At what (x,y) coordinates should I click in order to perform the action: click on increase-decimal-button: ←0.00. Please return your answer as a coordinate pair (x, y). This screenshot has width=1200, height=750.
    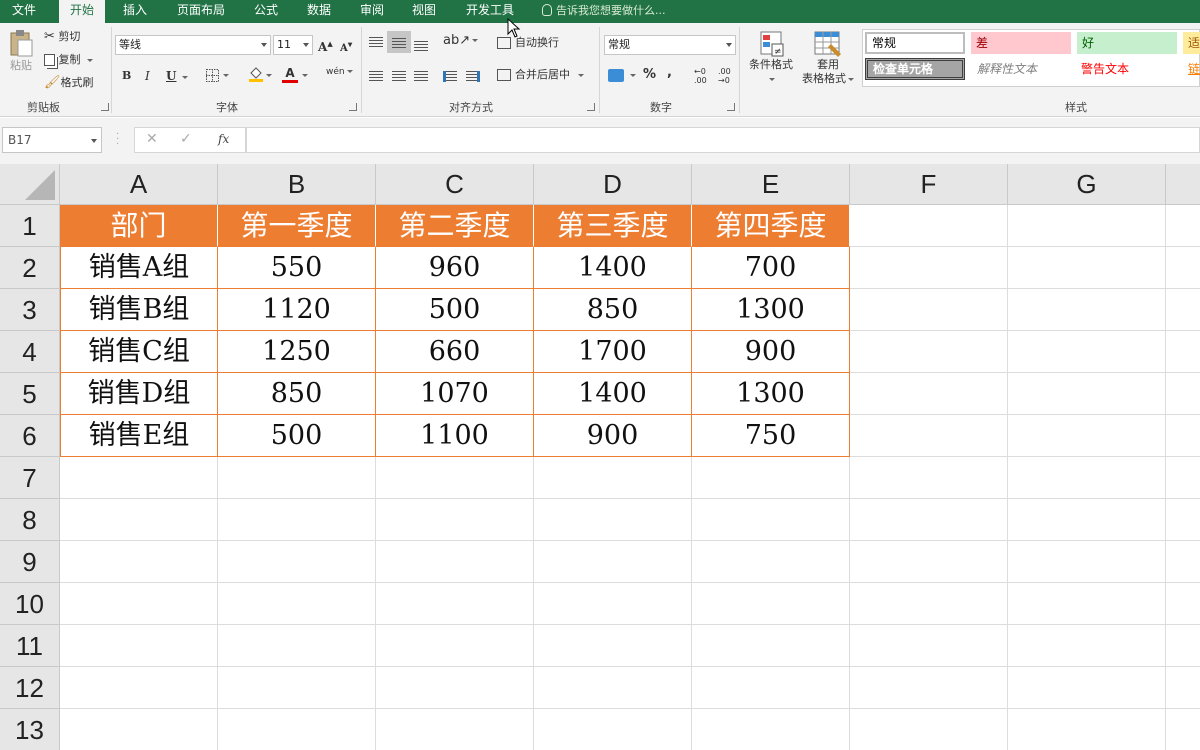
    Looking at the image, I should click on (700, 76).